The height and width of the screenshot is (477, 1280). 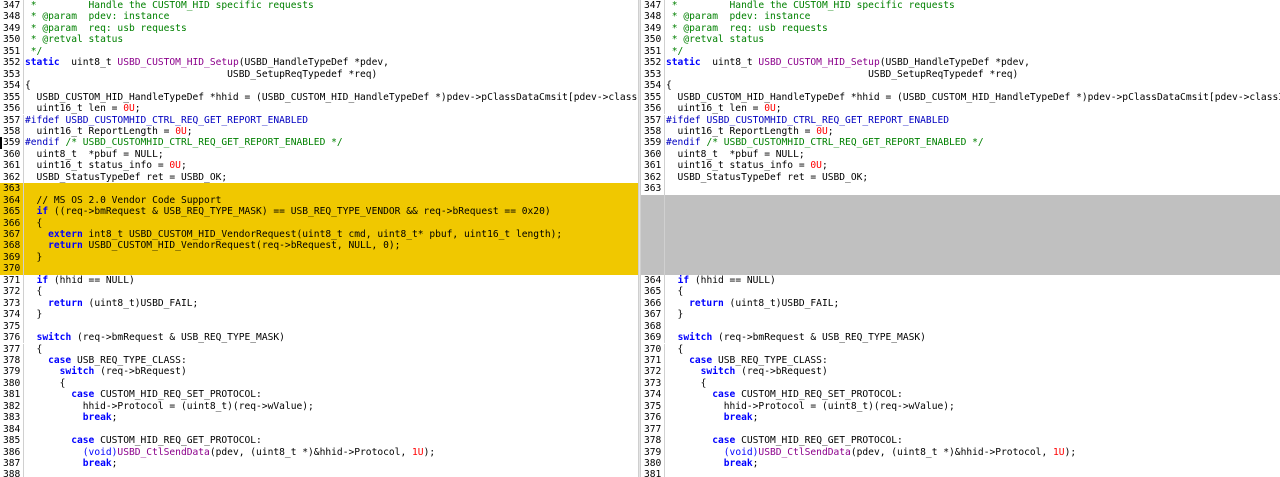 What do you see at coordinates (960, 395) in the screenshot?
I see `code-line: 374 case CUSTOM_HID_REQ_SET_PROTOCOL:` at bounding box center [960, 395].